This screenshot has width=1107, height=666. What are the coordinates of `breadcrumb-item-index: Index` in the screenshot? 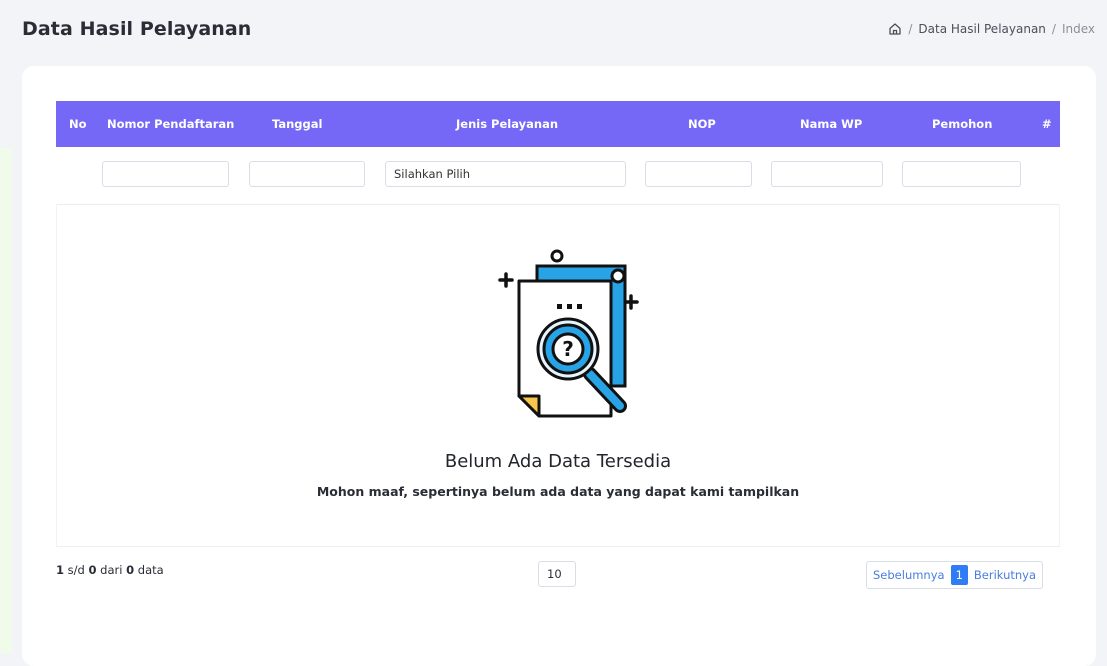 It's located at (1078, 29).